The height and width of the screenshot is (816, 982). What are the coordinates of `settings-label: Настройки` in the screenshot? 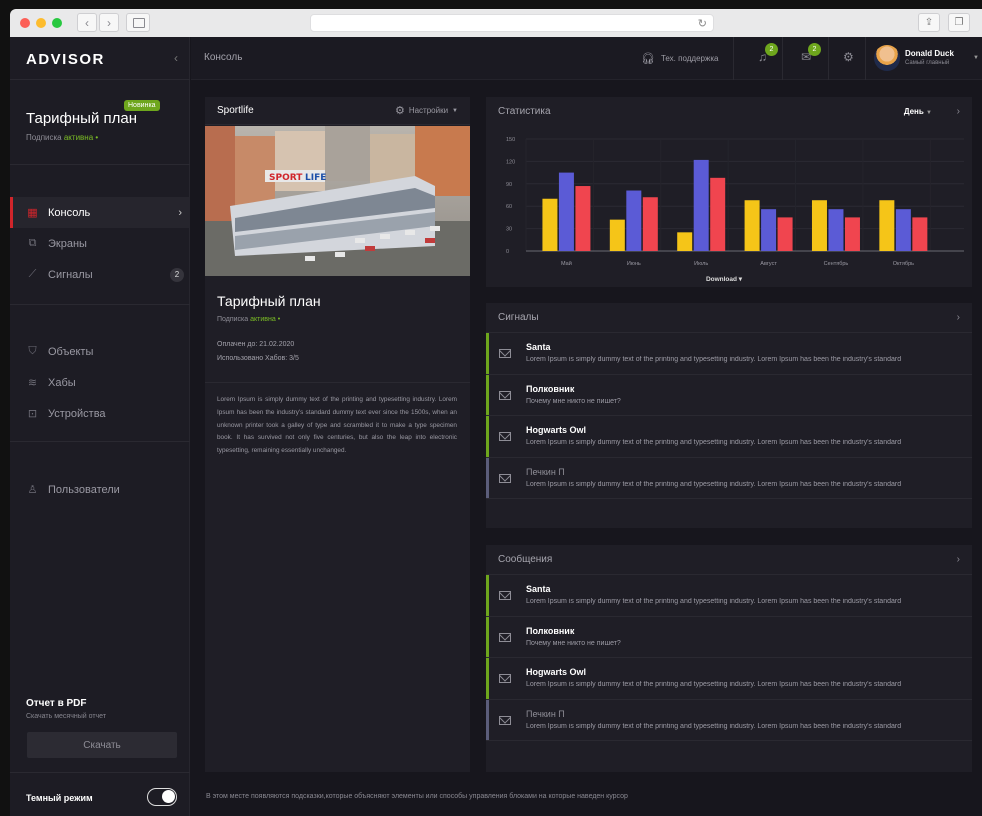 It's located at (428, 110).